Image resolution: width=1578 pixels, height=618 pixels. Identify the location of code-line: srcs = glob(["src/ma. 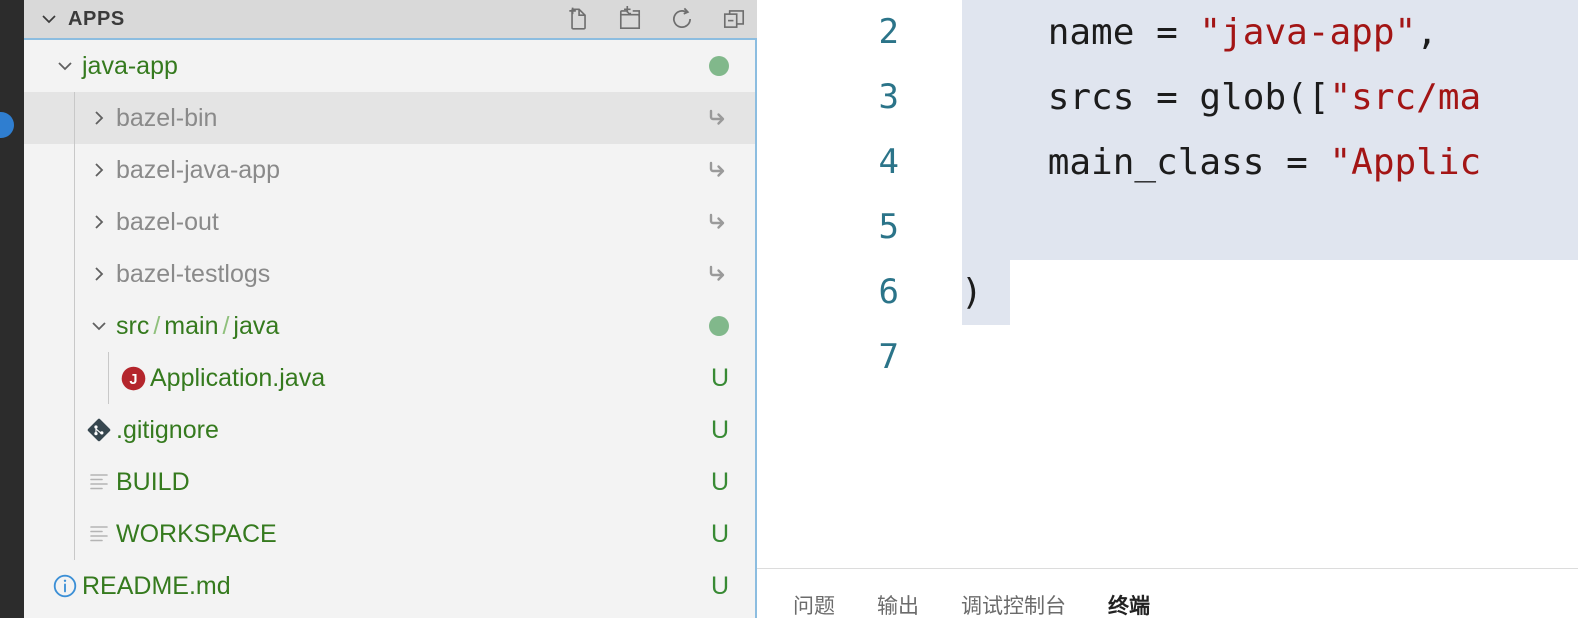
(1241, 97).